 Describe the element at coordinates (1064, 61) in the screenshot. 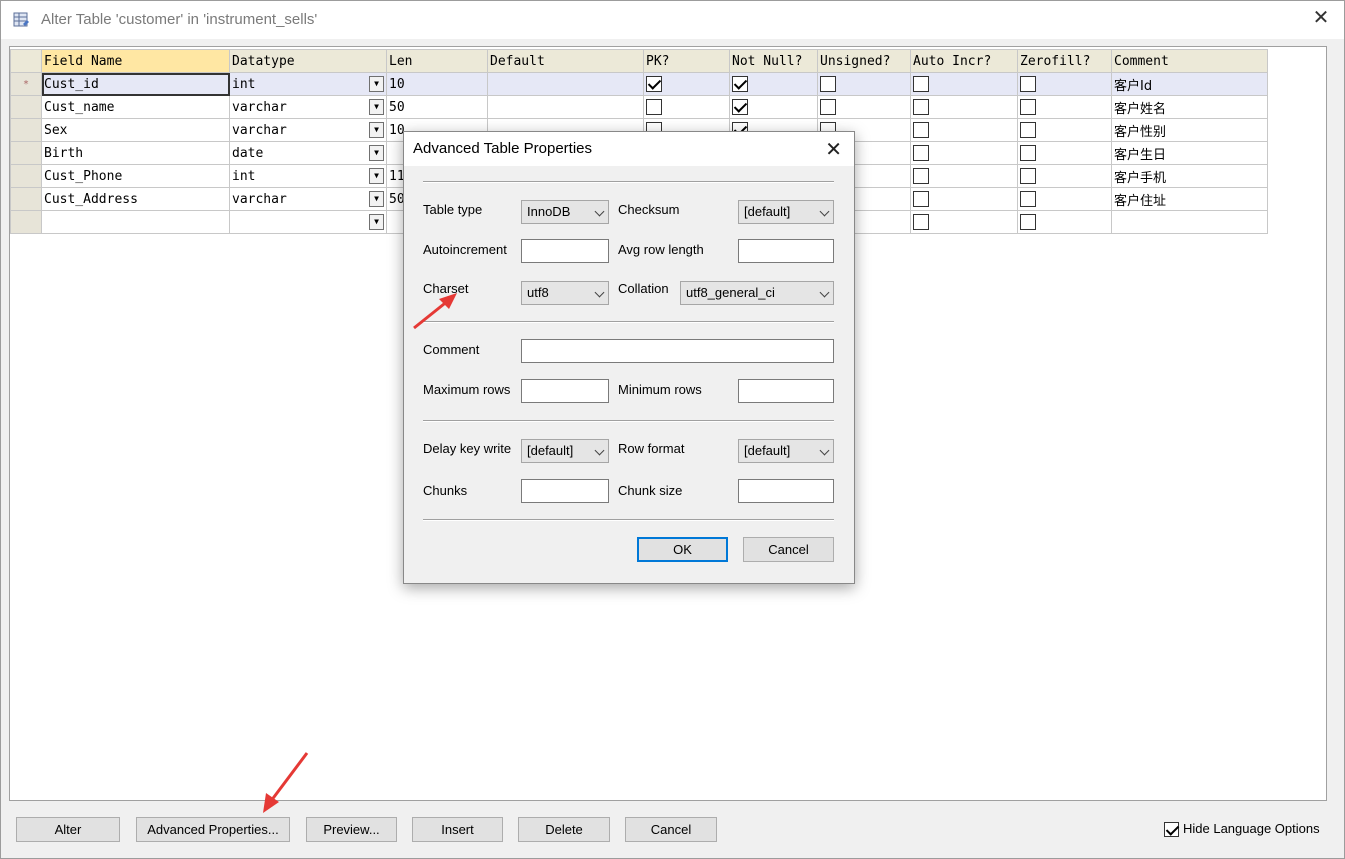

I see `col-header-zerofill: Zerofill?` at that location.